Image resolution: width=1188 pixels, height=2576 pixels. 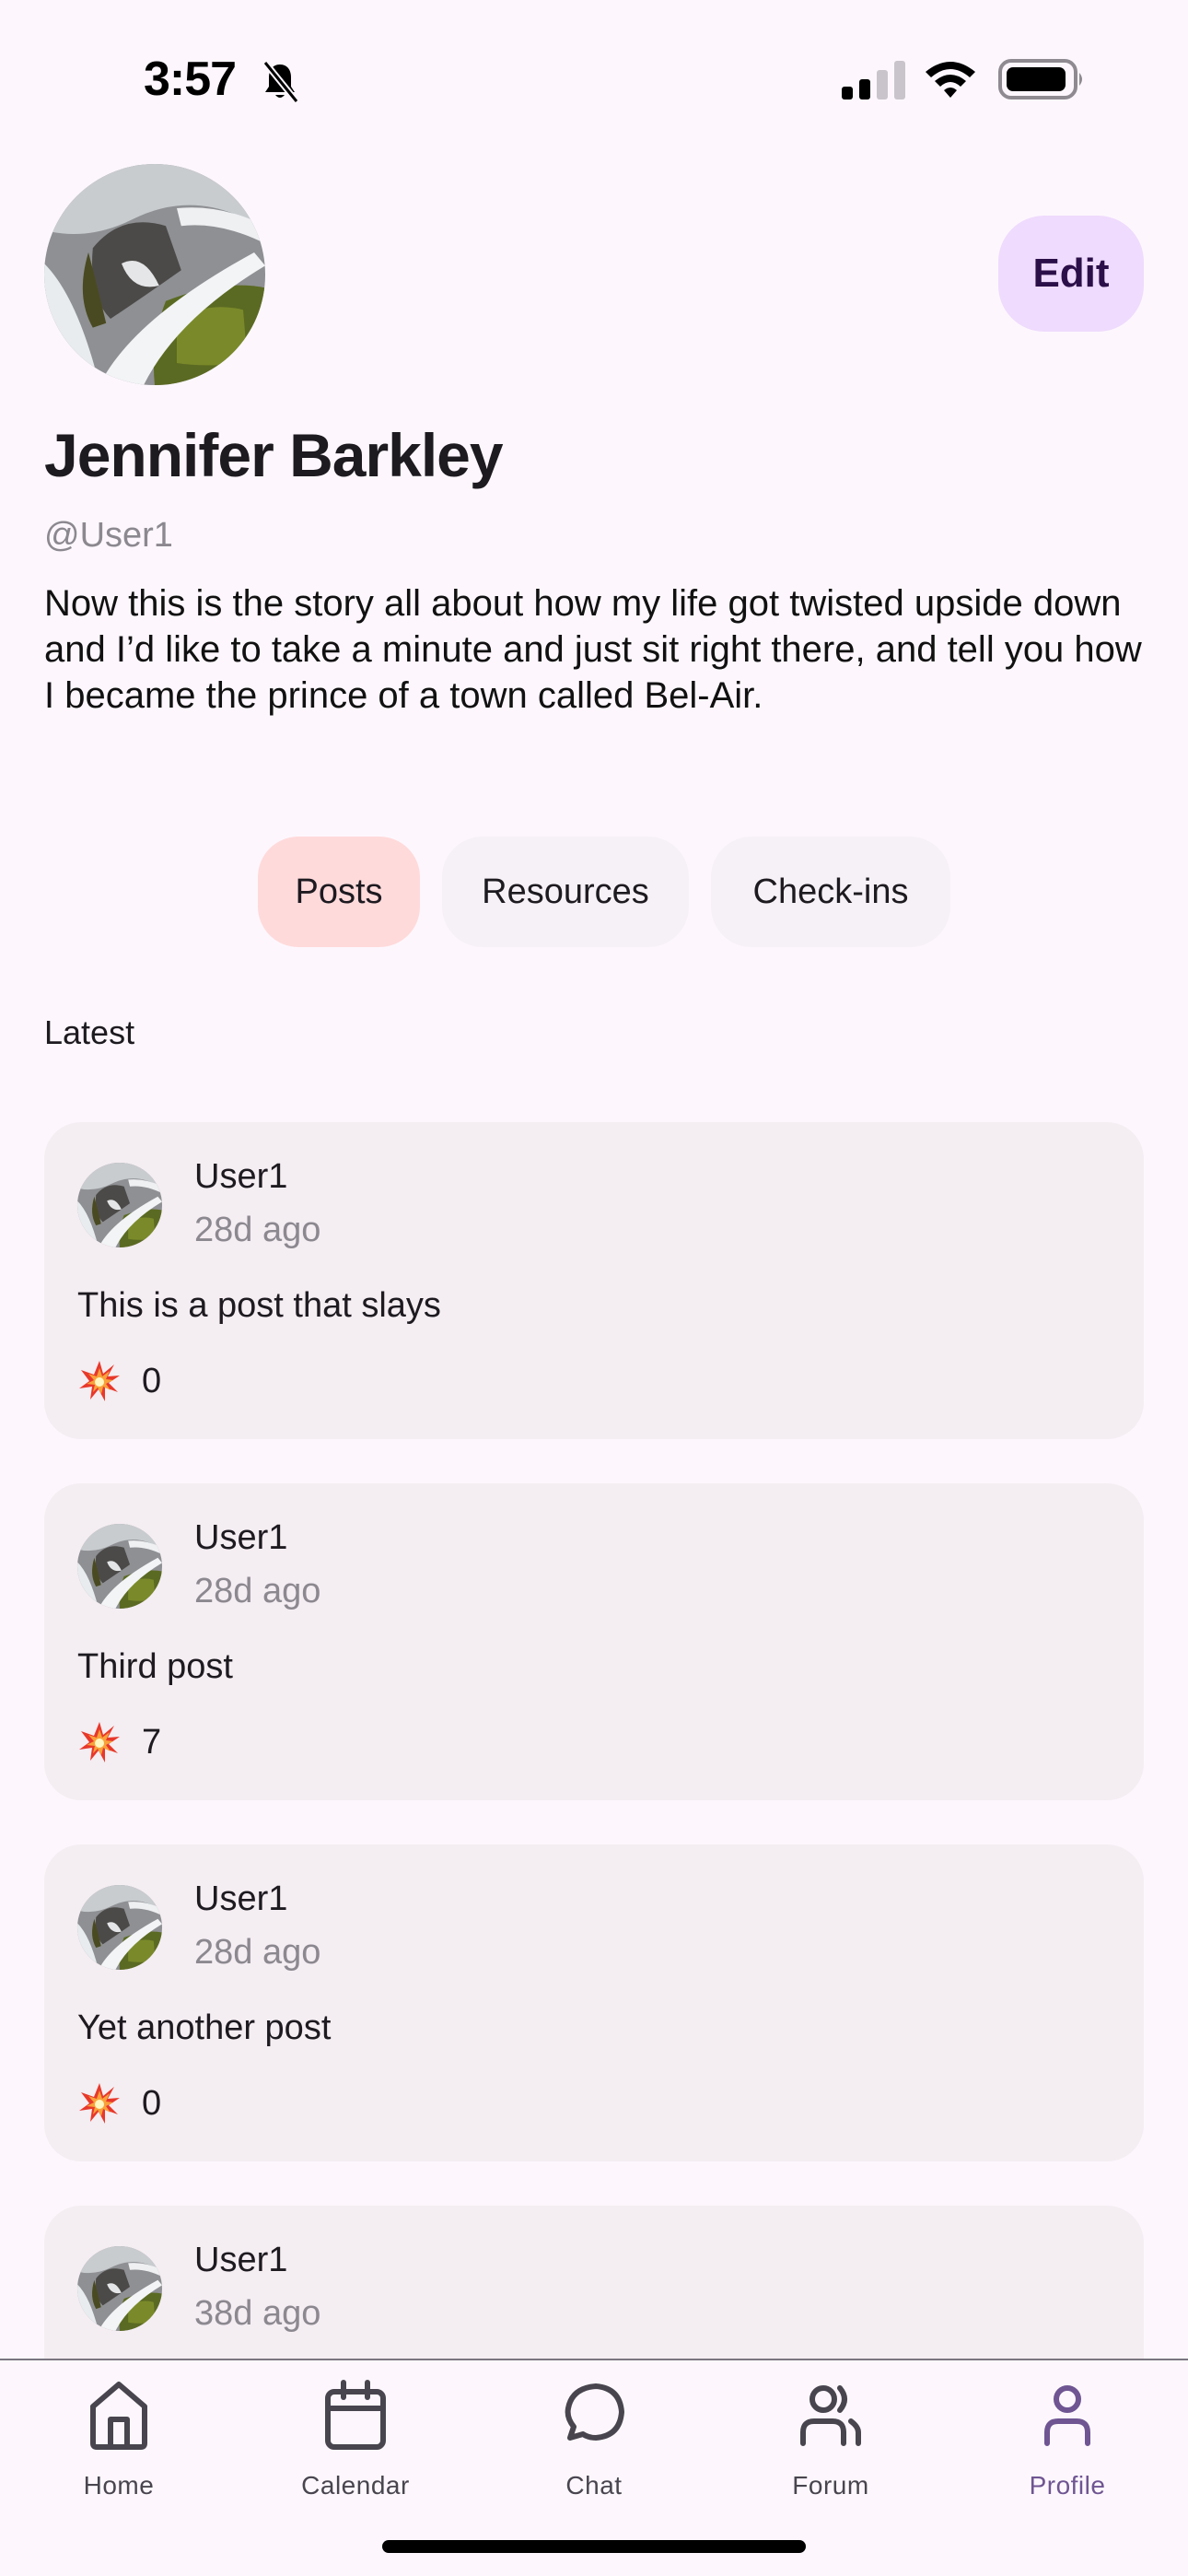 I want to click on profile-tabs: Posts Resources Check-ins, so click(x=594, y=892).